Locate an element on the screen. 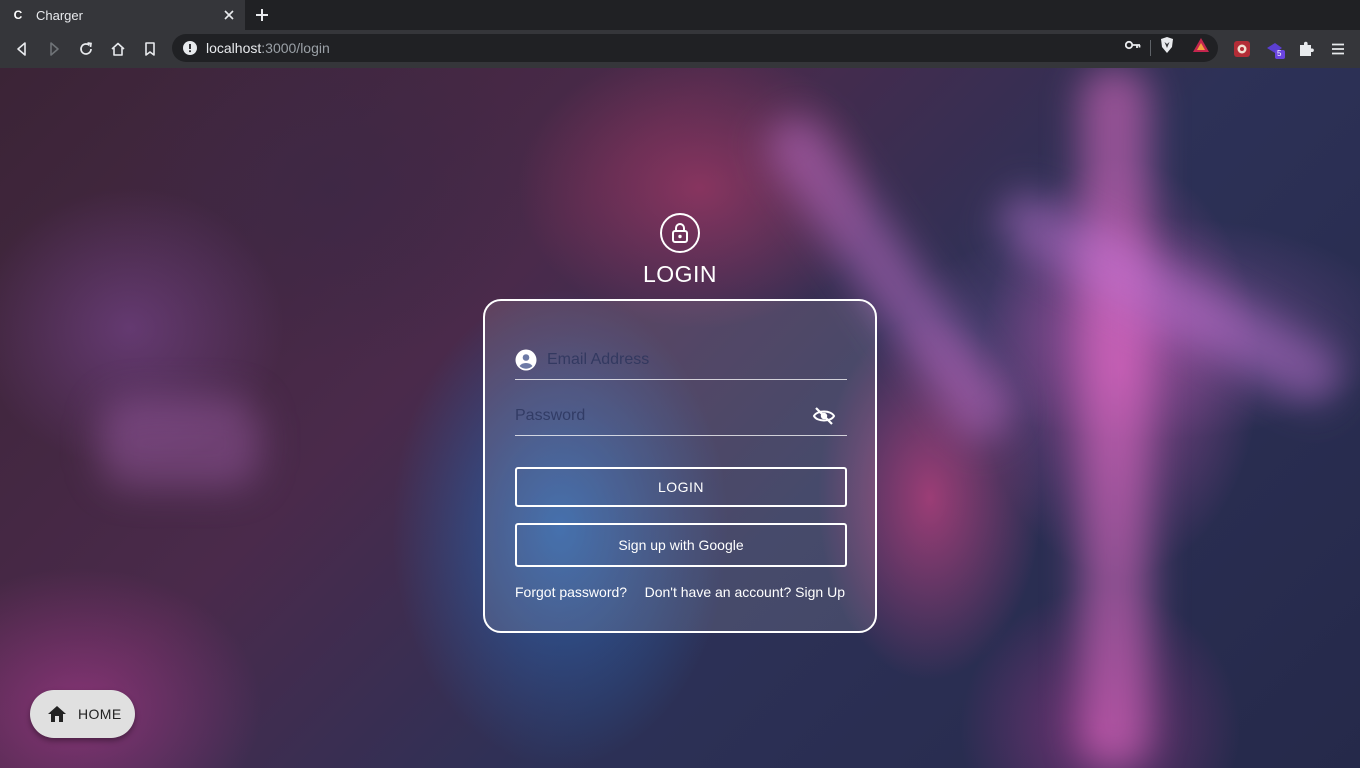  back-icon is located at coordinates (22, 49).